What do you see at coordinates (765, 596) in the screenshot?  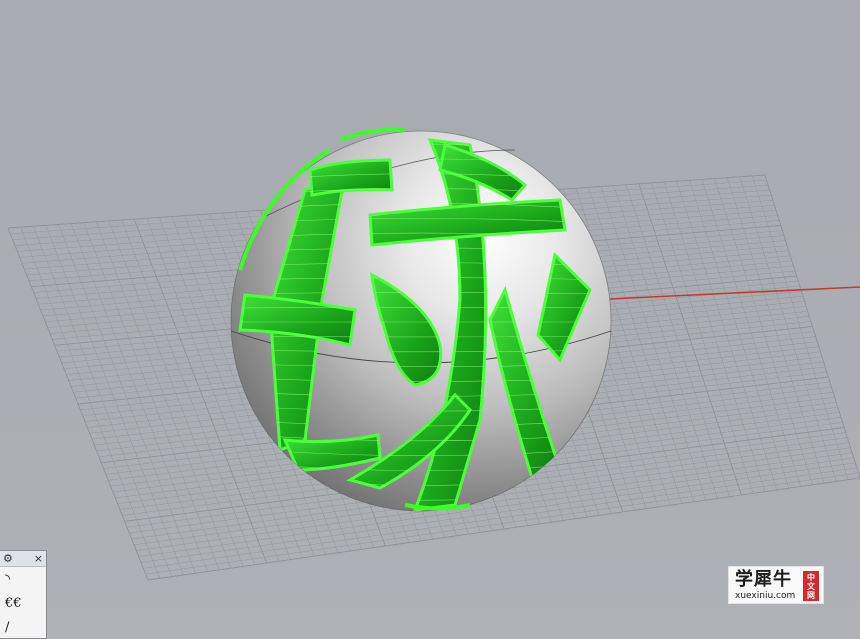 I see `watermark-url: xuexiniu.com` at bounding box center [765, 596].